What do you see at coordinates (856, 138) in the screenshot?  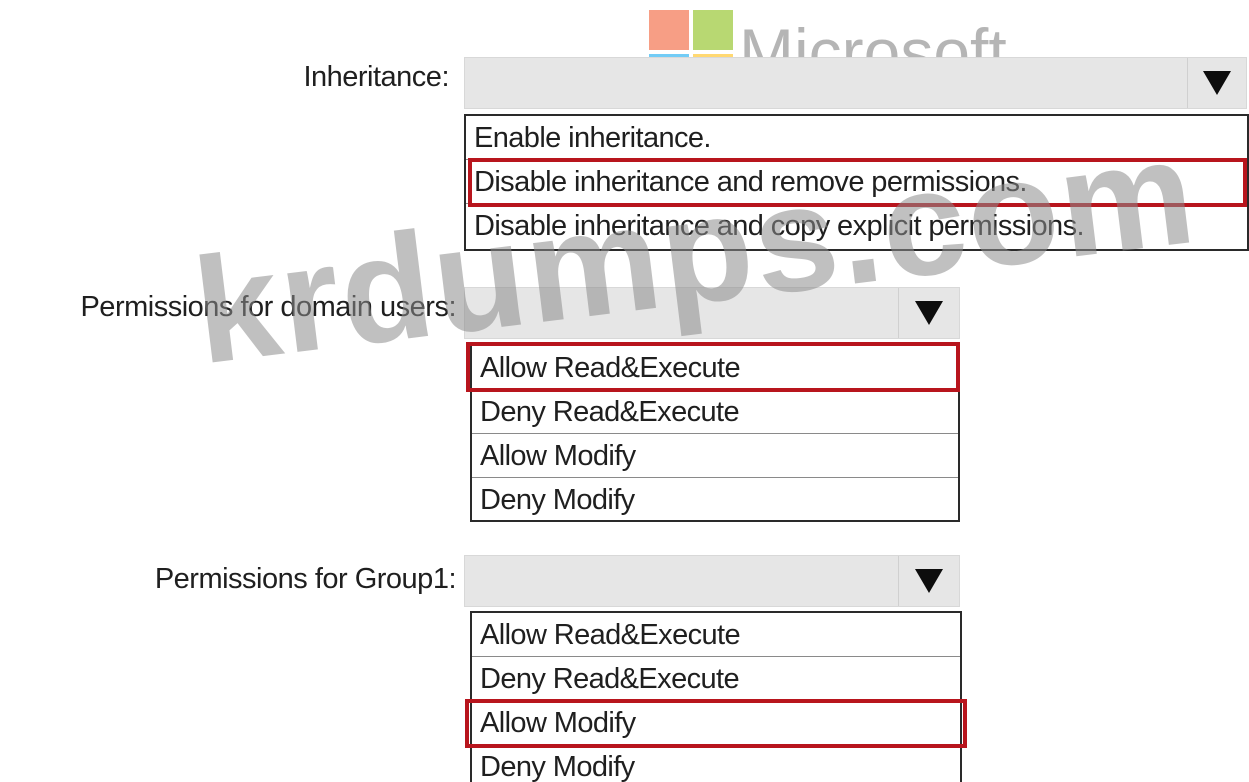 I see `inheritance-option-enable: Enable inheritance.` at bounding box center [856, 138].